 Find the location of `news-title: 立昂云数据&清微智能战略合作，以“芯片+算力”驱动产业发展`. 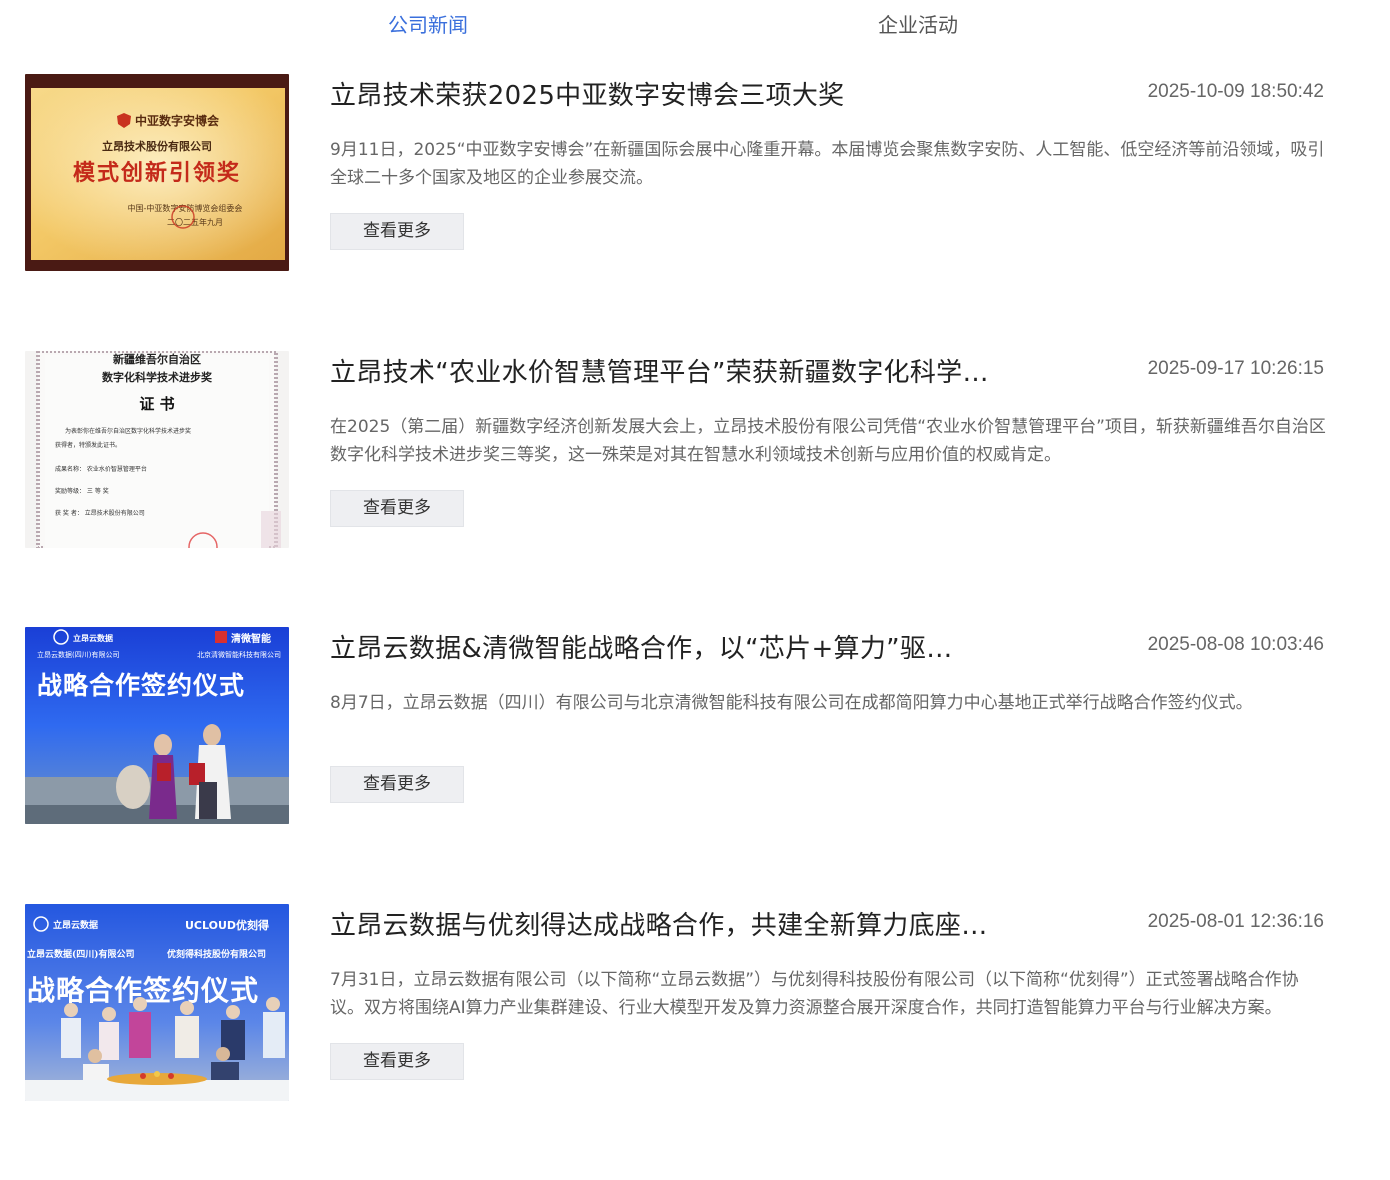

news-title: 立昂云数据&清微智能战略合作，以“芯片+算力”驱动产业发展 is located at coordinates (650, 649).